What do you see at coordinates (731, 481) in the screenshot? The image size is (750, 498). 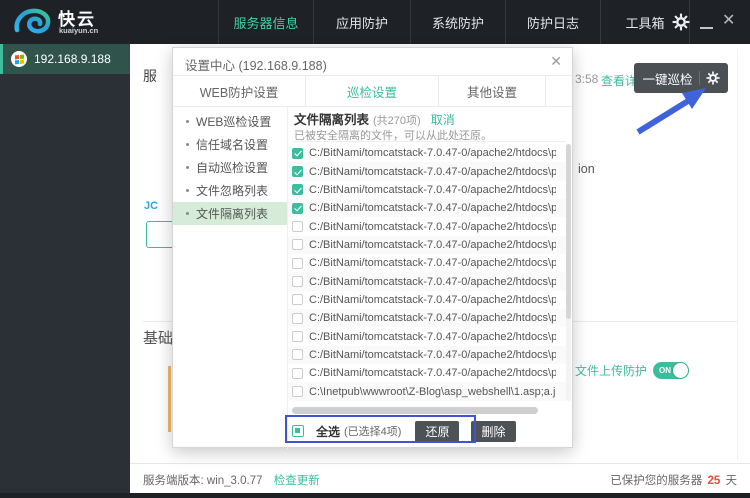 I see `protected-suffix: 天` at bounding box center [731, 481].